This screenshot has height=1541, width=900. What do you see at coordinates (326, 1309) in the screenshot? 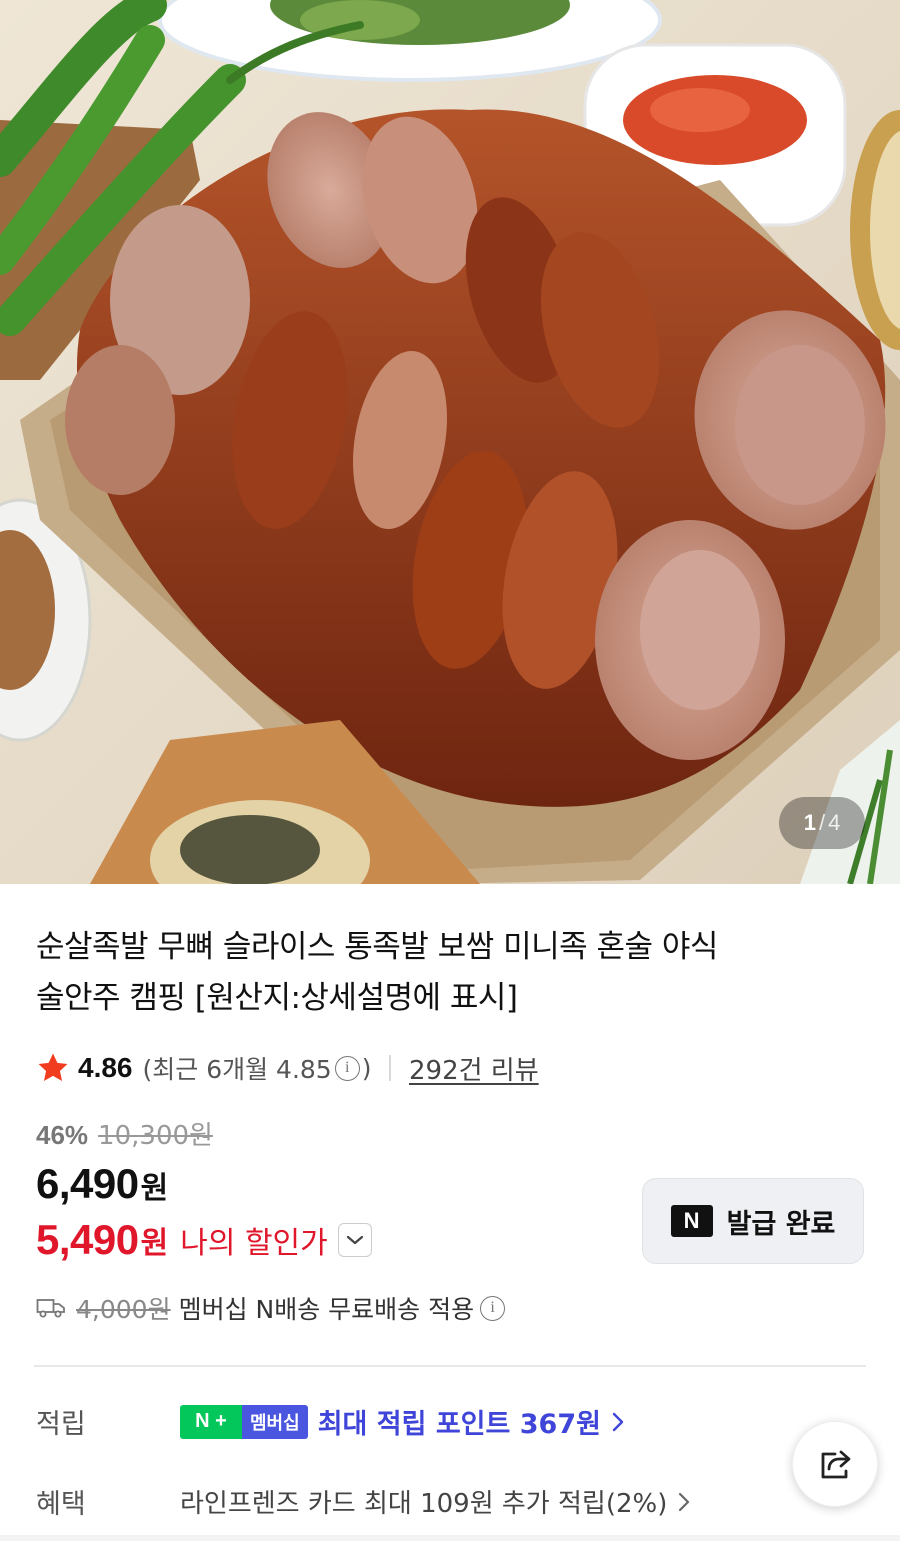
I see `shipping-text: 멤버십 N배송 무료배송 적용` at bounding box center [326, 1309].